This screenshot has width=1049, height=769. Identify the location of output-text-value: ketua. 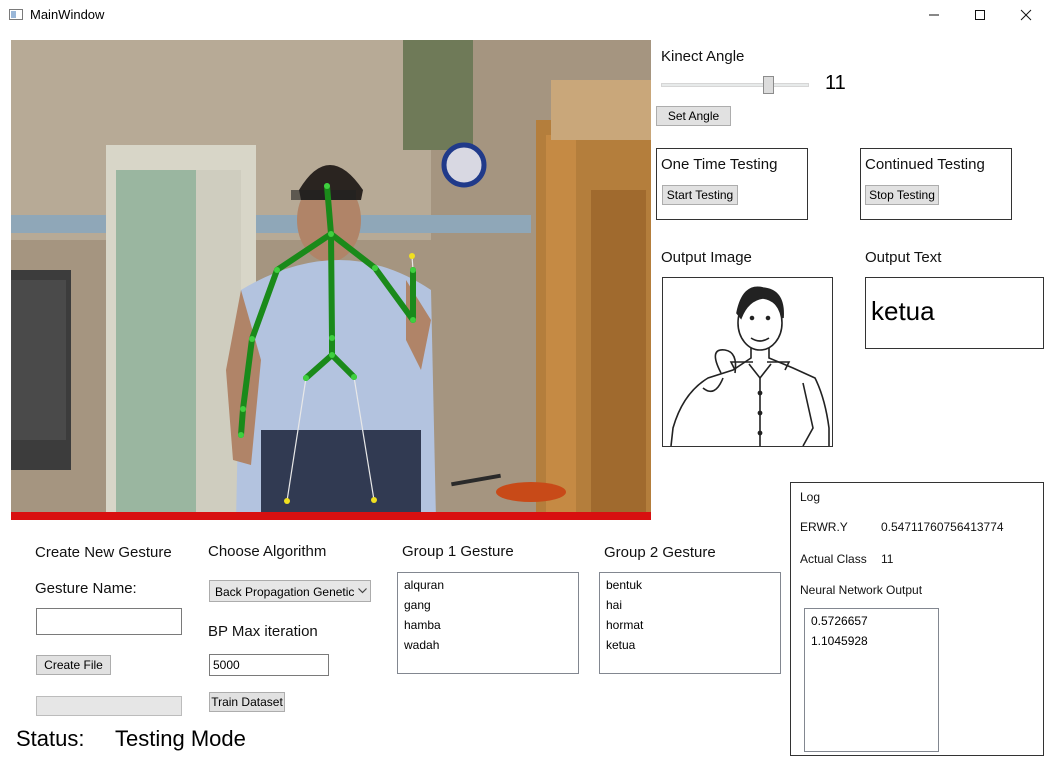
(903, 311).